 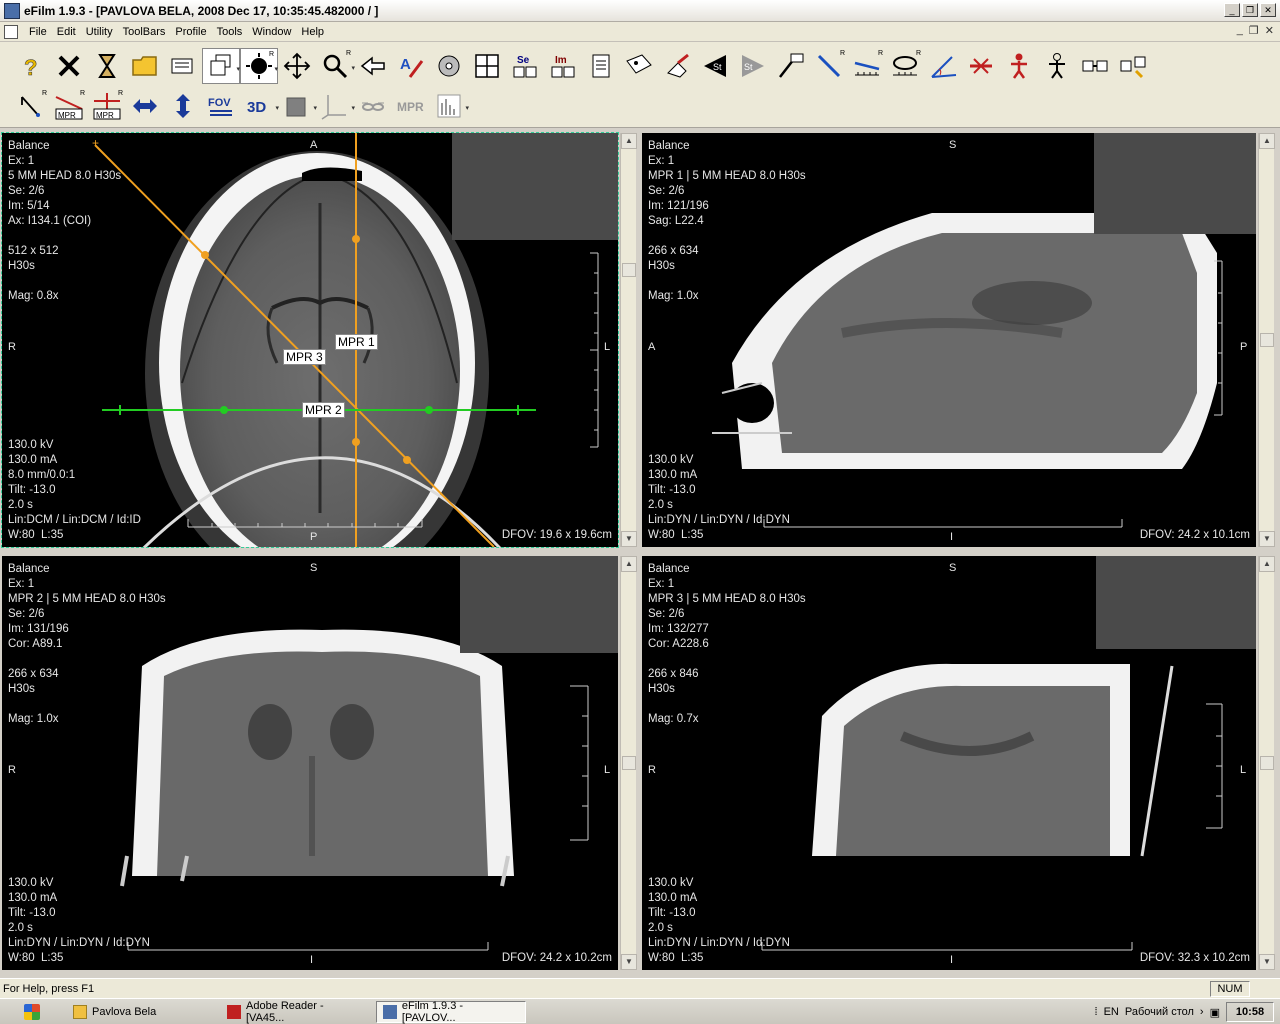 I want to click on restore-button: ❐, so click(x=1250, y=10).